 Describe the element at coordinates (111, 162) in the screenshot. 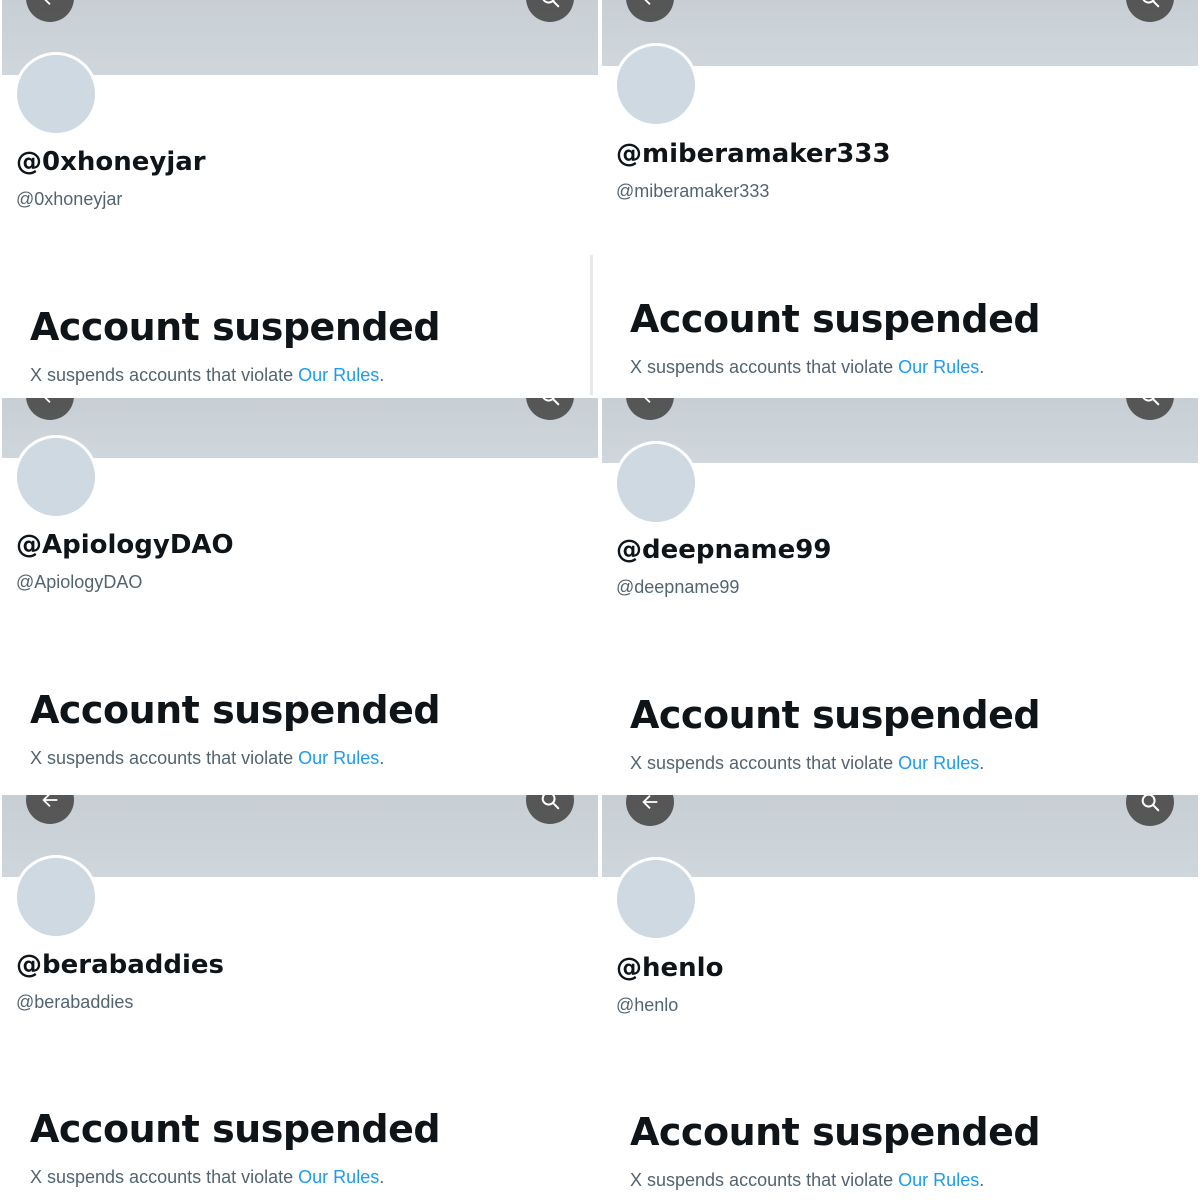

I see `display-name: @0xhoneyjar` at that location.